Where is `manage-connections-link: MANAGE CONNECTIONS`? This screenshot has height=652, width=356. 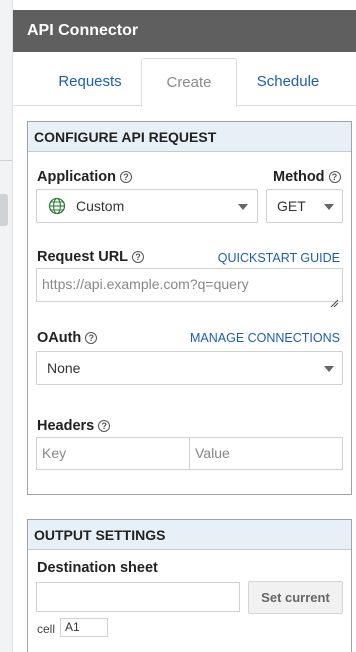
manage-connections-link: MANAGE CONNECTIONS is located at coordinates (265, 338).